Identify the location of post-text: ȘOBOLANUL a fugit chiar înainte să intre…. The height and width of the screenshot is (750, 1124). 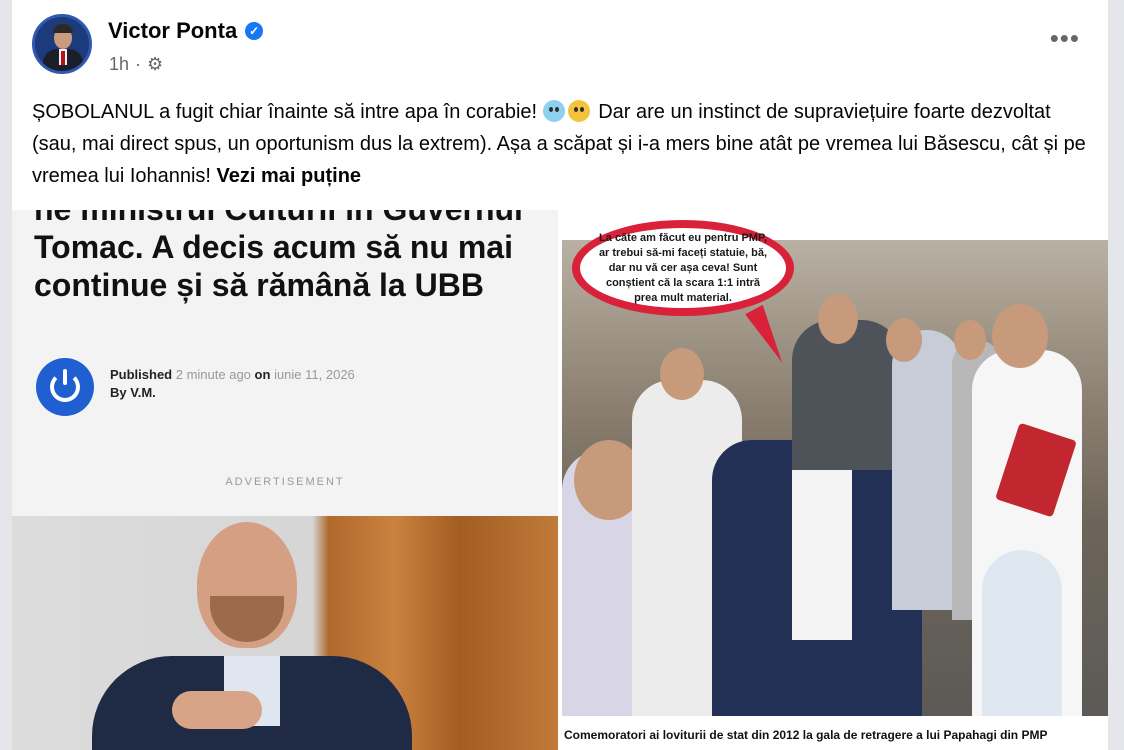
(562, 144).